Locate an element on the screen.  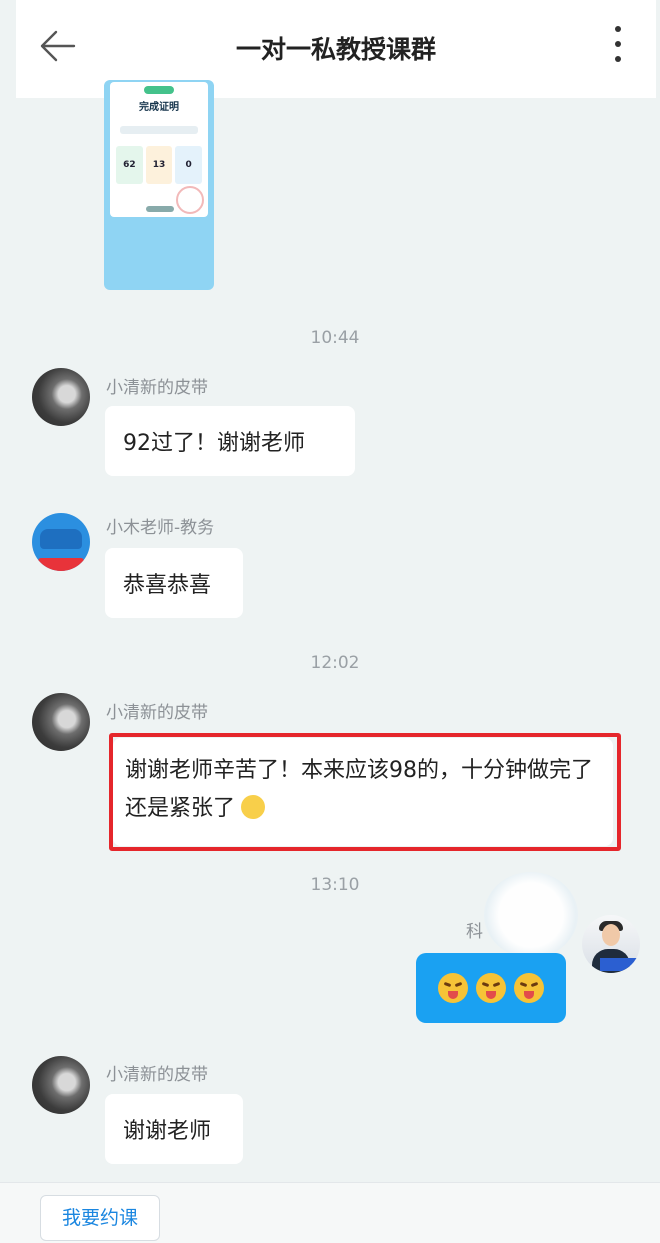
certificate-preview: 完成证明 62 13 0 is located at coordinates (159, 149).